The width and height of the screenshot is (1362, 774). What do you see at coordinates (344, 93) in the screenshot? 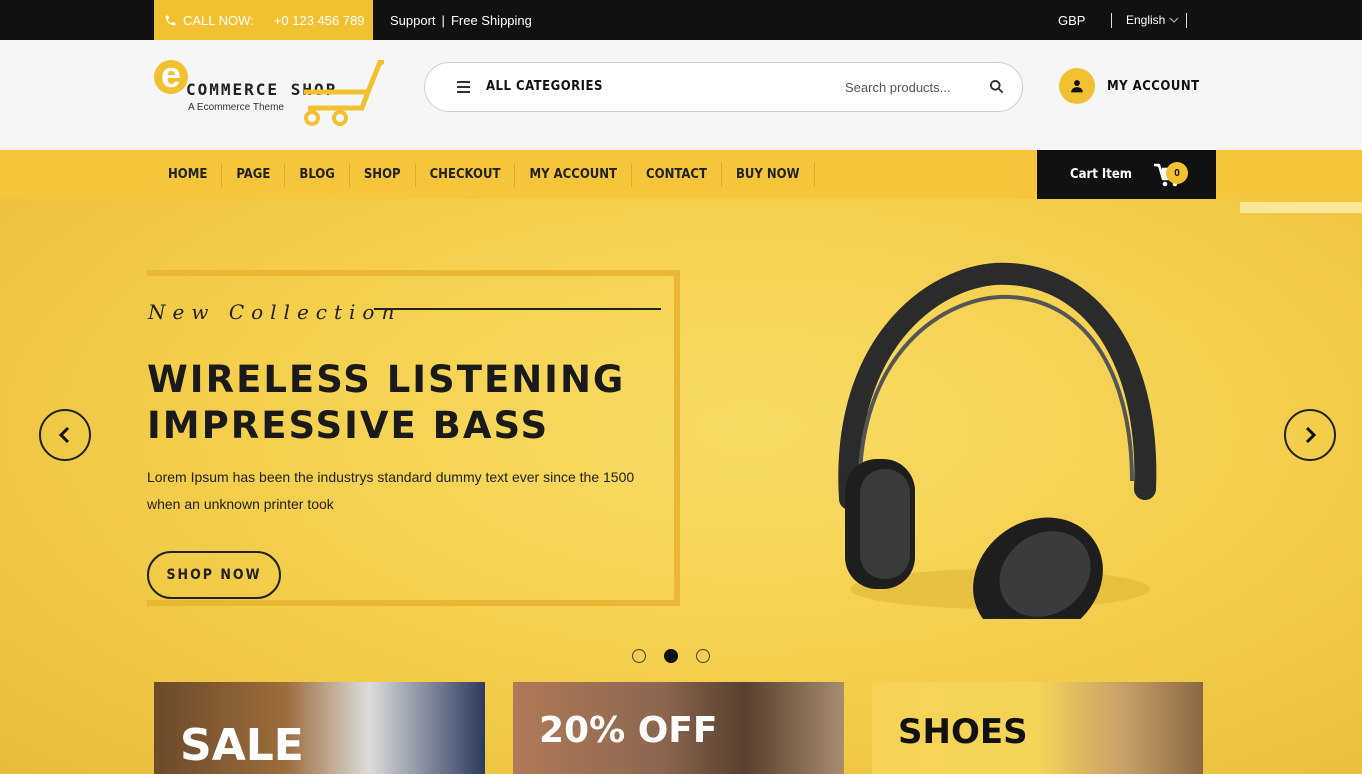
I see `cart-logo-icon` at bounding box center [344, 93].